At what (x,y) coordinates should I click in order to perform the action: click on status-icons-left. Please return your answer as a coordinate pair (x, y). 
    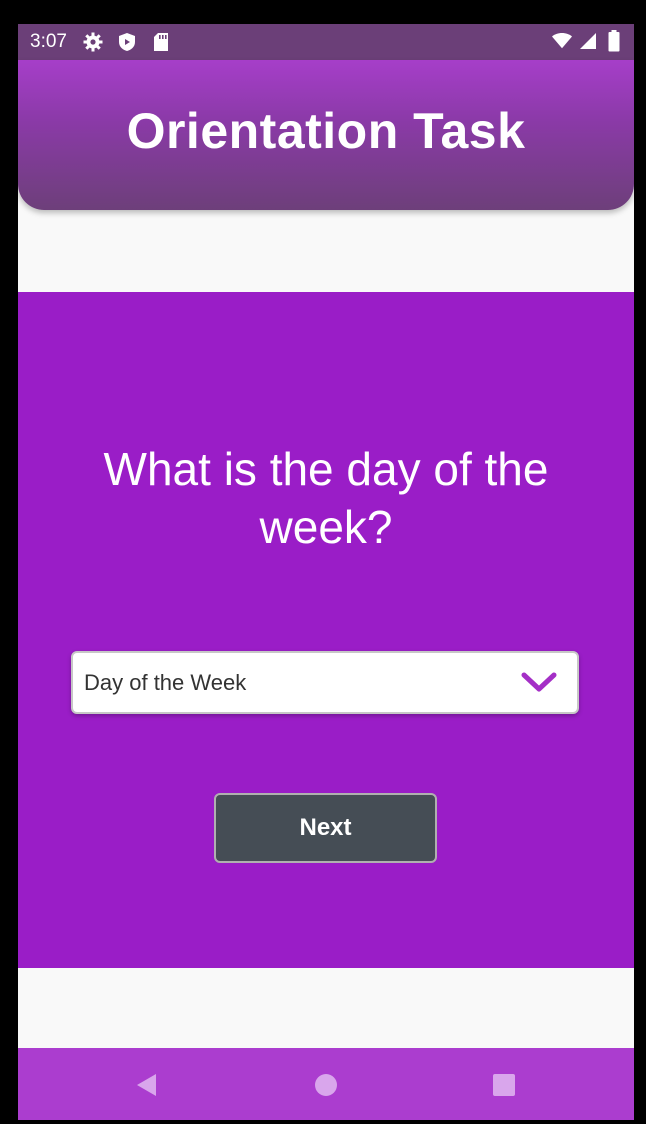
    Looking at the image, I should click on (127, 42).